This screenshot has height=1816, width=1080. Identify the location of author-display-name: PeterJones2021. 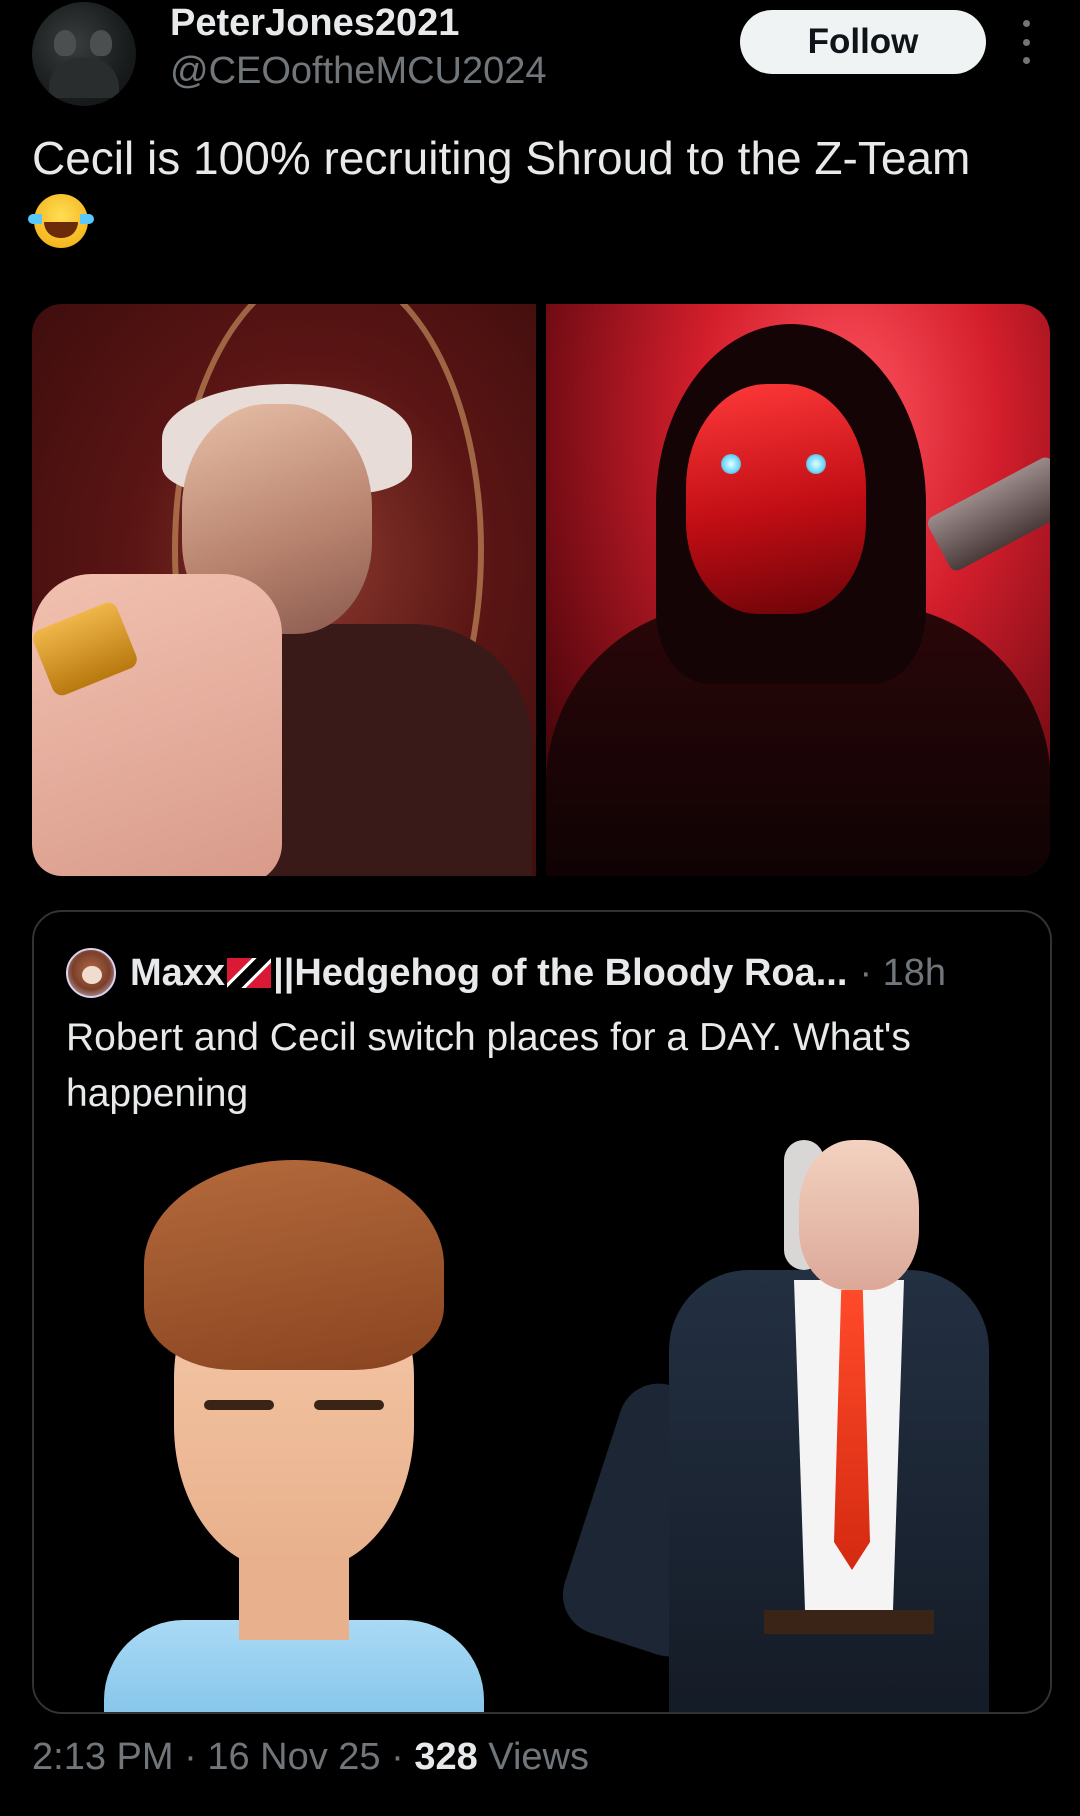
(314, 23).